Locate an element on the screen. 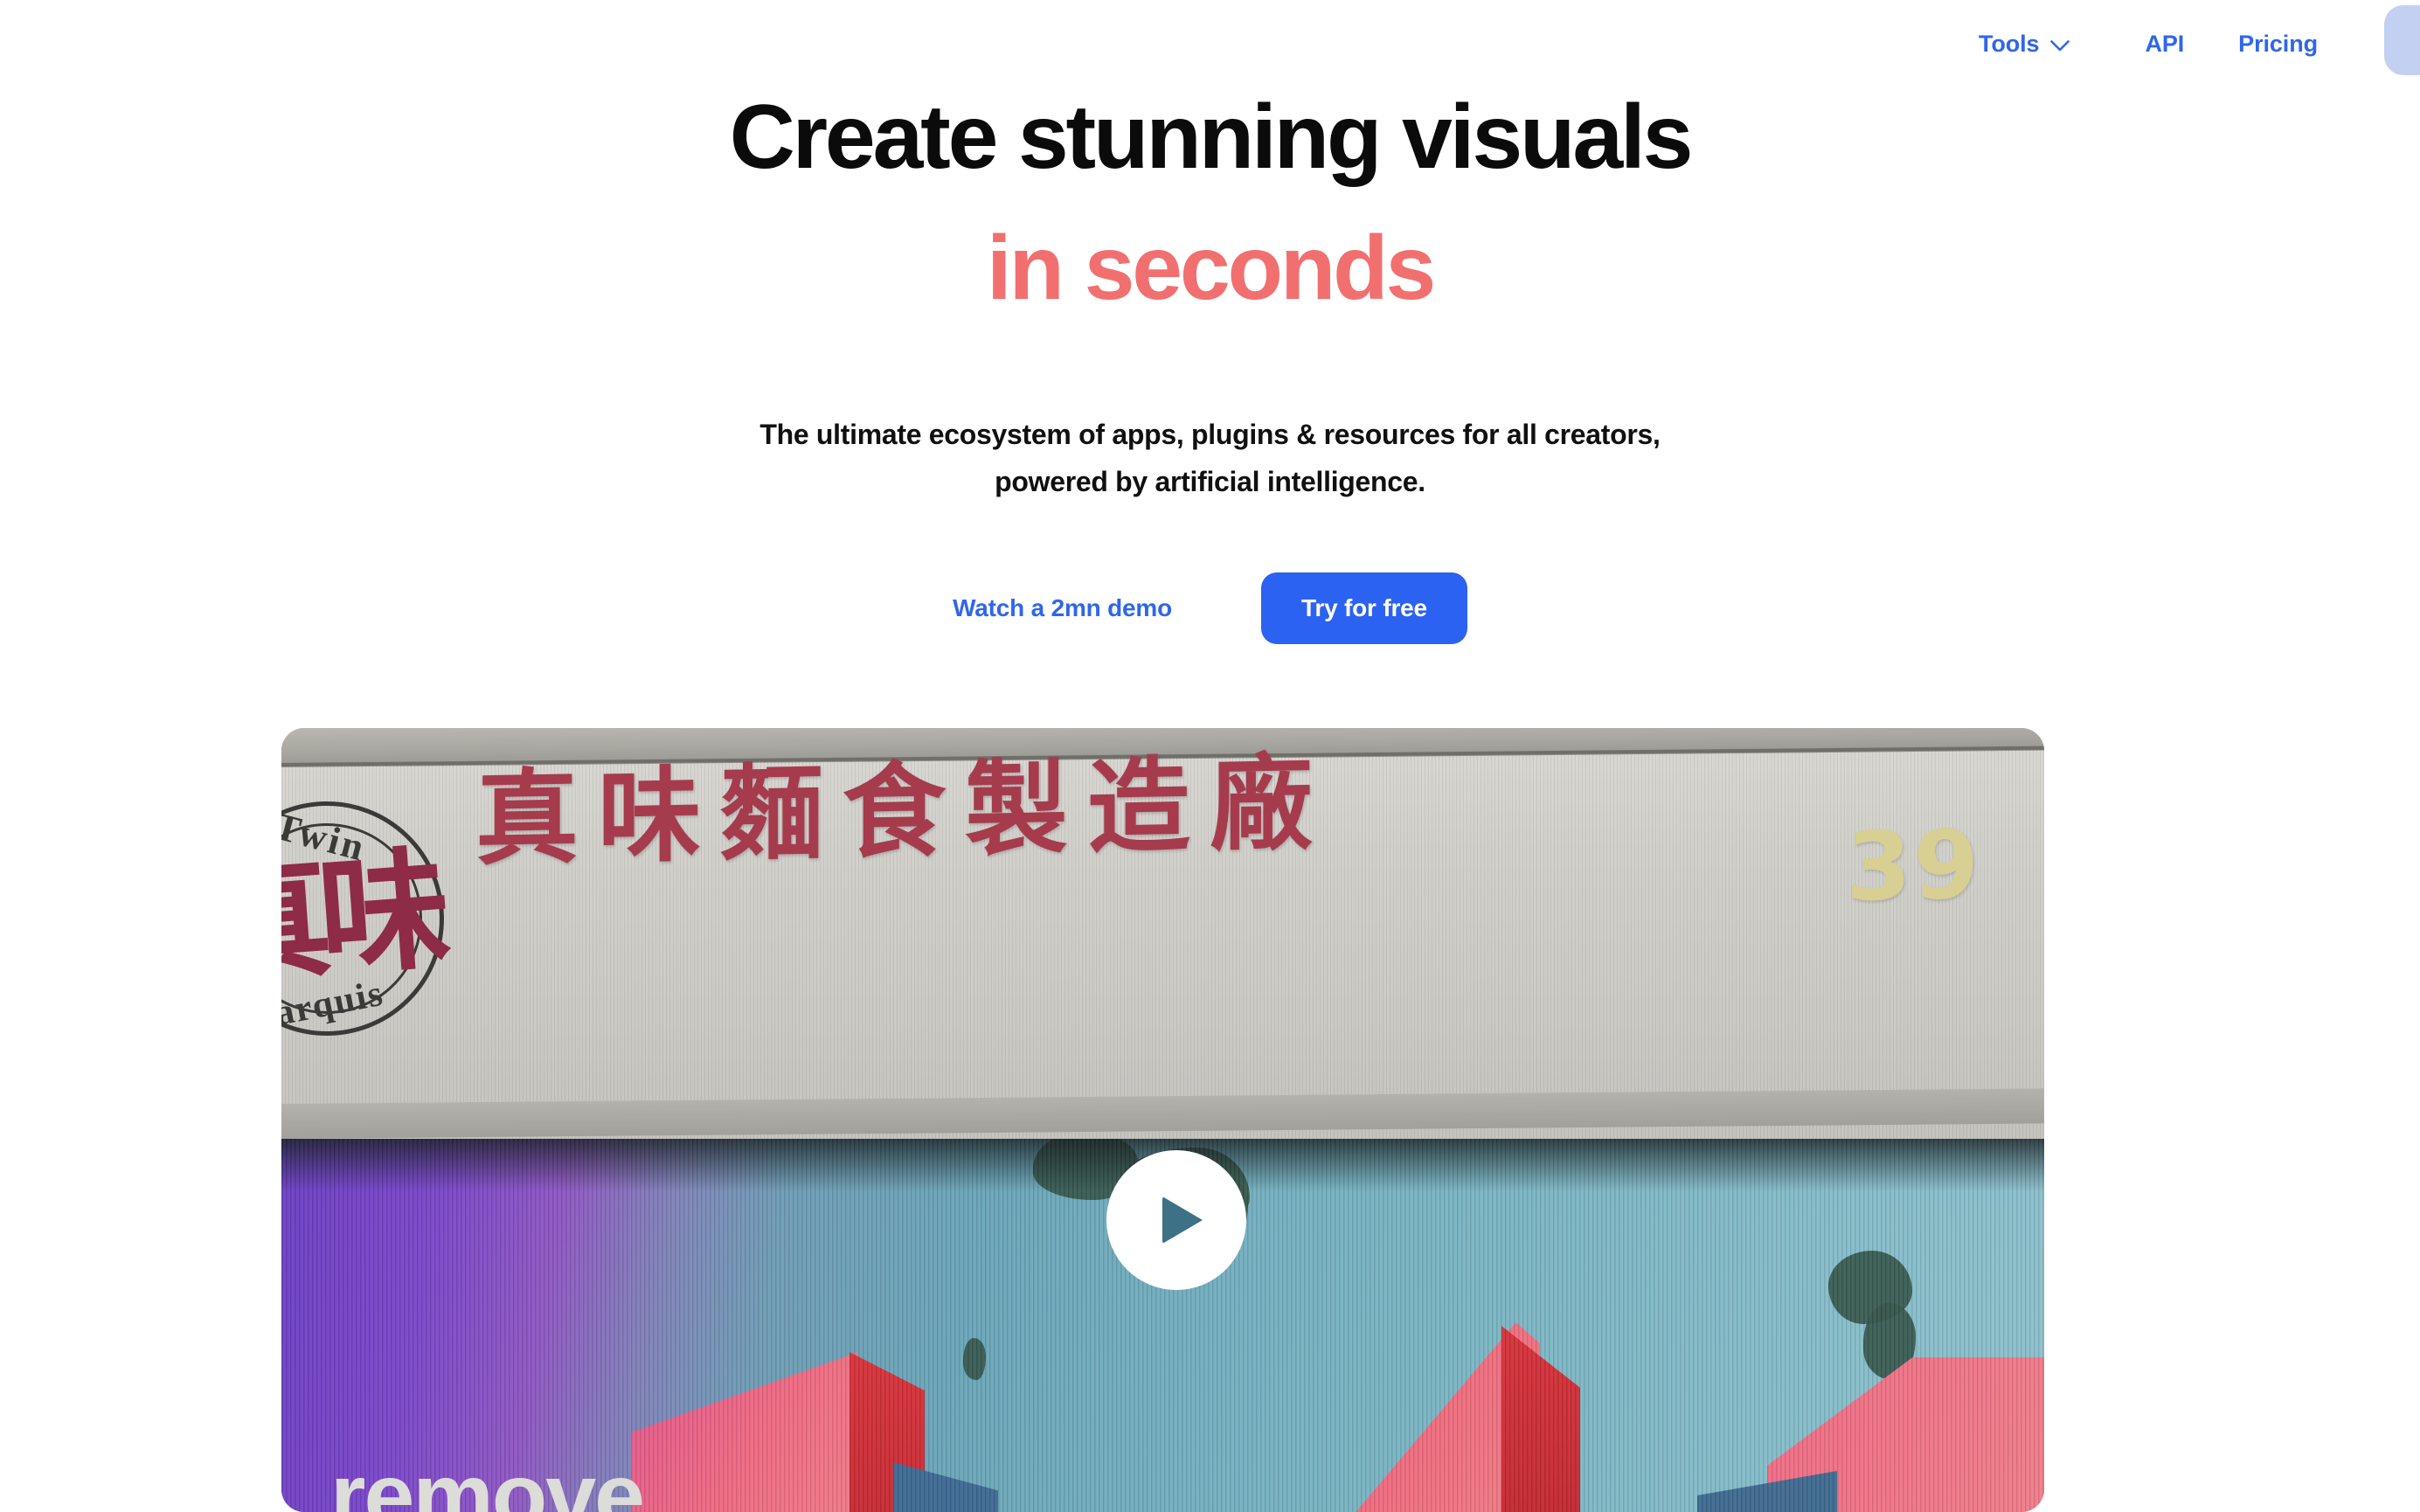 This screenshot has width=2420, height=1512. nav-link-tools-label: Tools is located at coordinates (2010, 44).